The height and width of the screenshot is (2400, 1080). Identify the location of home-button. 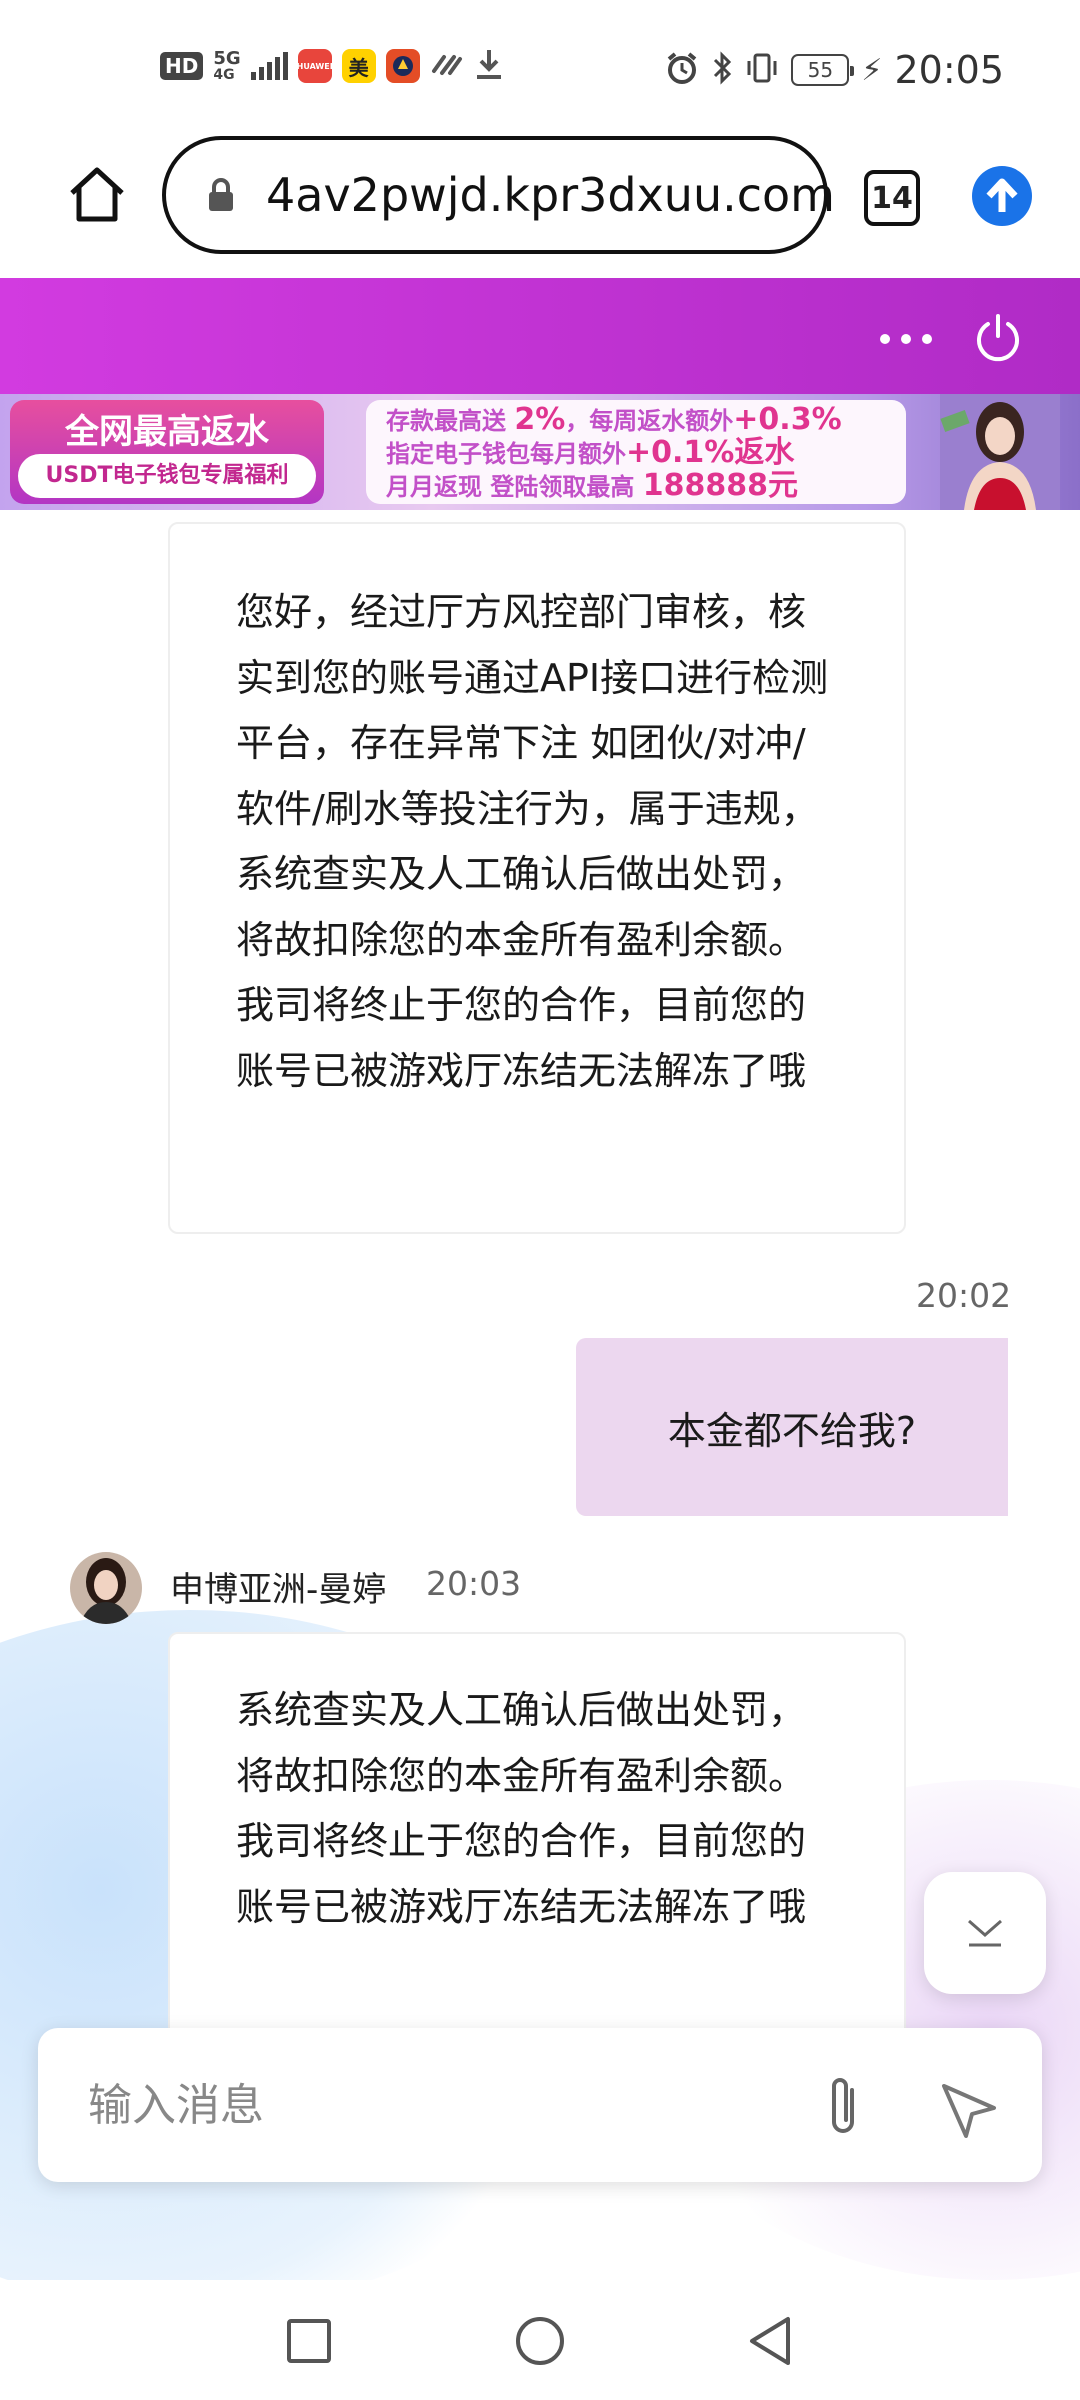
(97, 195).